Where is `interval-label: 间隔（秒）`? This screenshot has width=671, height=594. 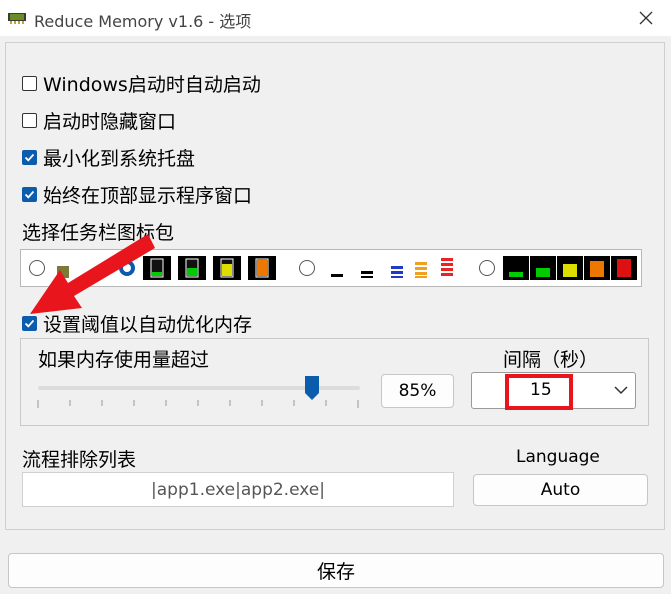 interval-label: 间隔（秒） is located at coordinates (551, 360).